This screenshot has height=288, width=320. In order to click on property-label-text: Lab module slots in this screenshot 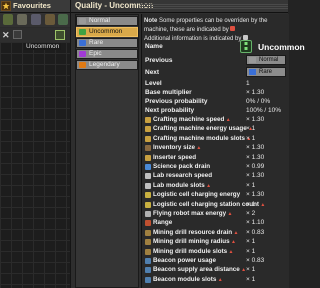, I will do `click(179, 185)`.